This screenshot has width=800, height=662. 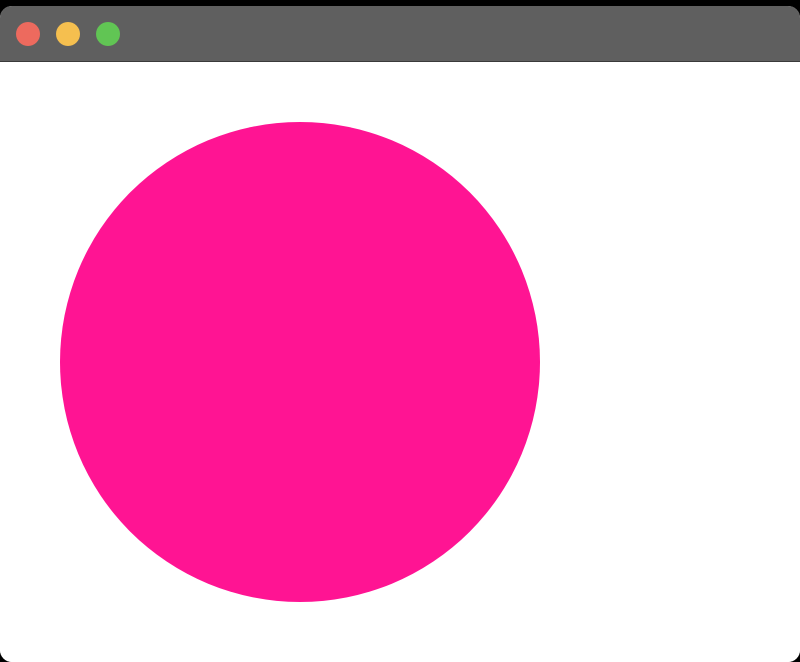 I want to click on minimize-dot-icon, so click(x=68, y=34).